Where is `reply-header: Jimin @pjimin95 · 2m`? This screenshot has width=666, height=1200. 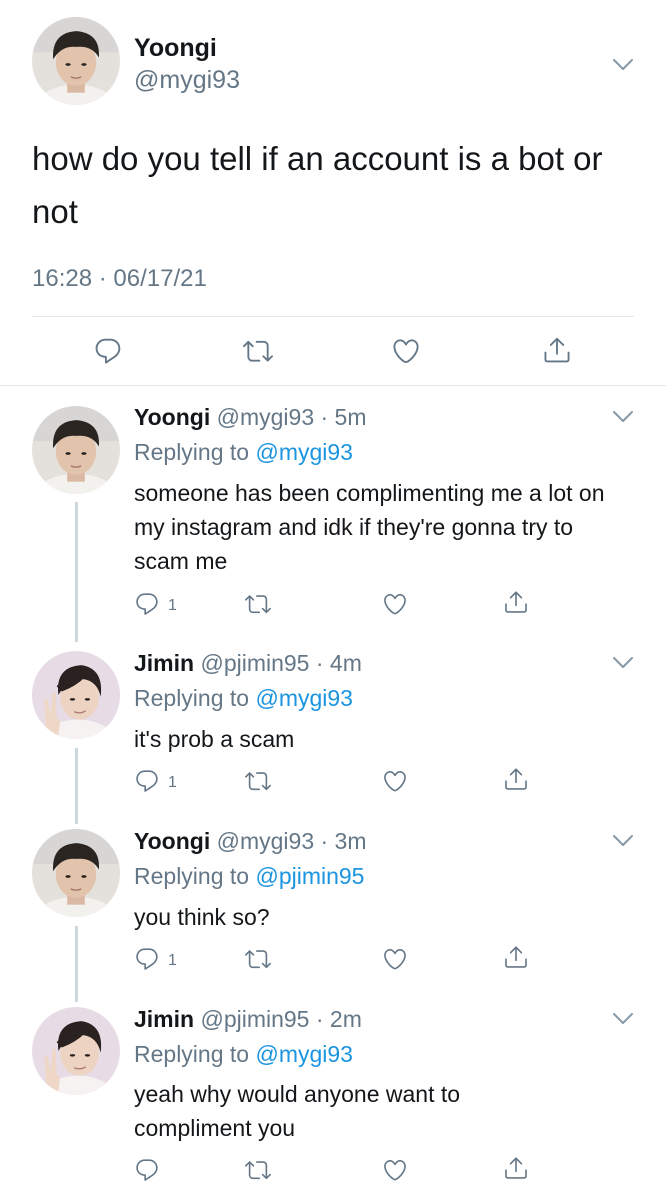 reply-header: Jimin @pjimin95 · 2m is located at coordinates (248, 1019).